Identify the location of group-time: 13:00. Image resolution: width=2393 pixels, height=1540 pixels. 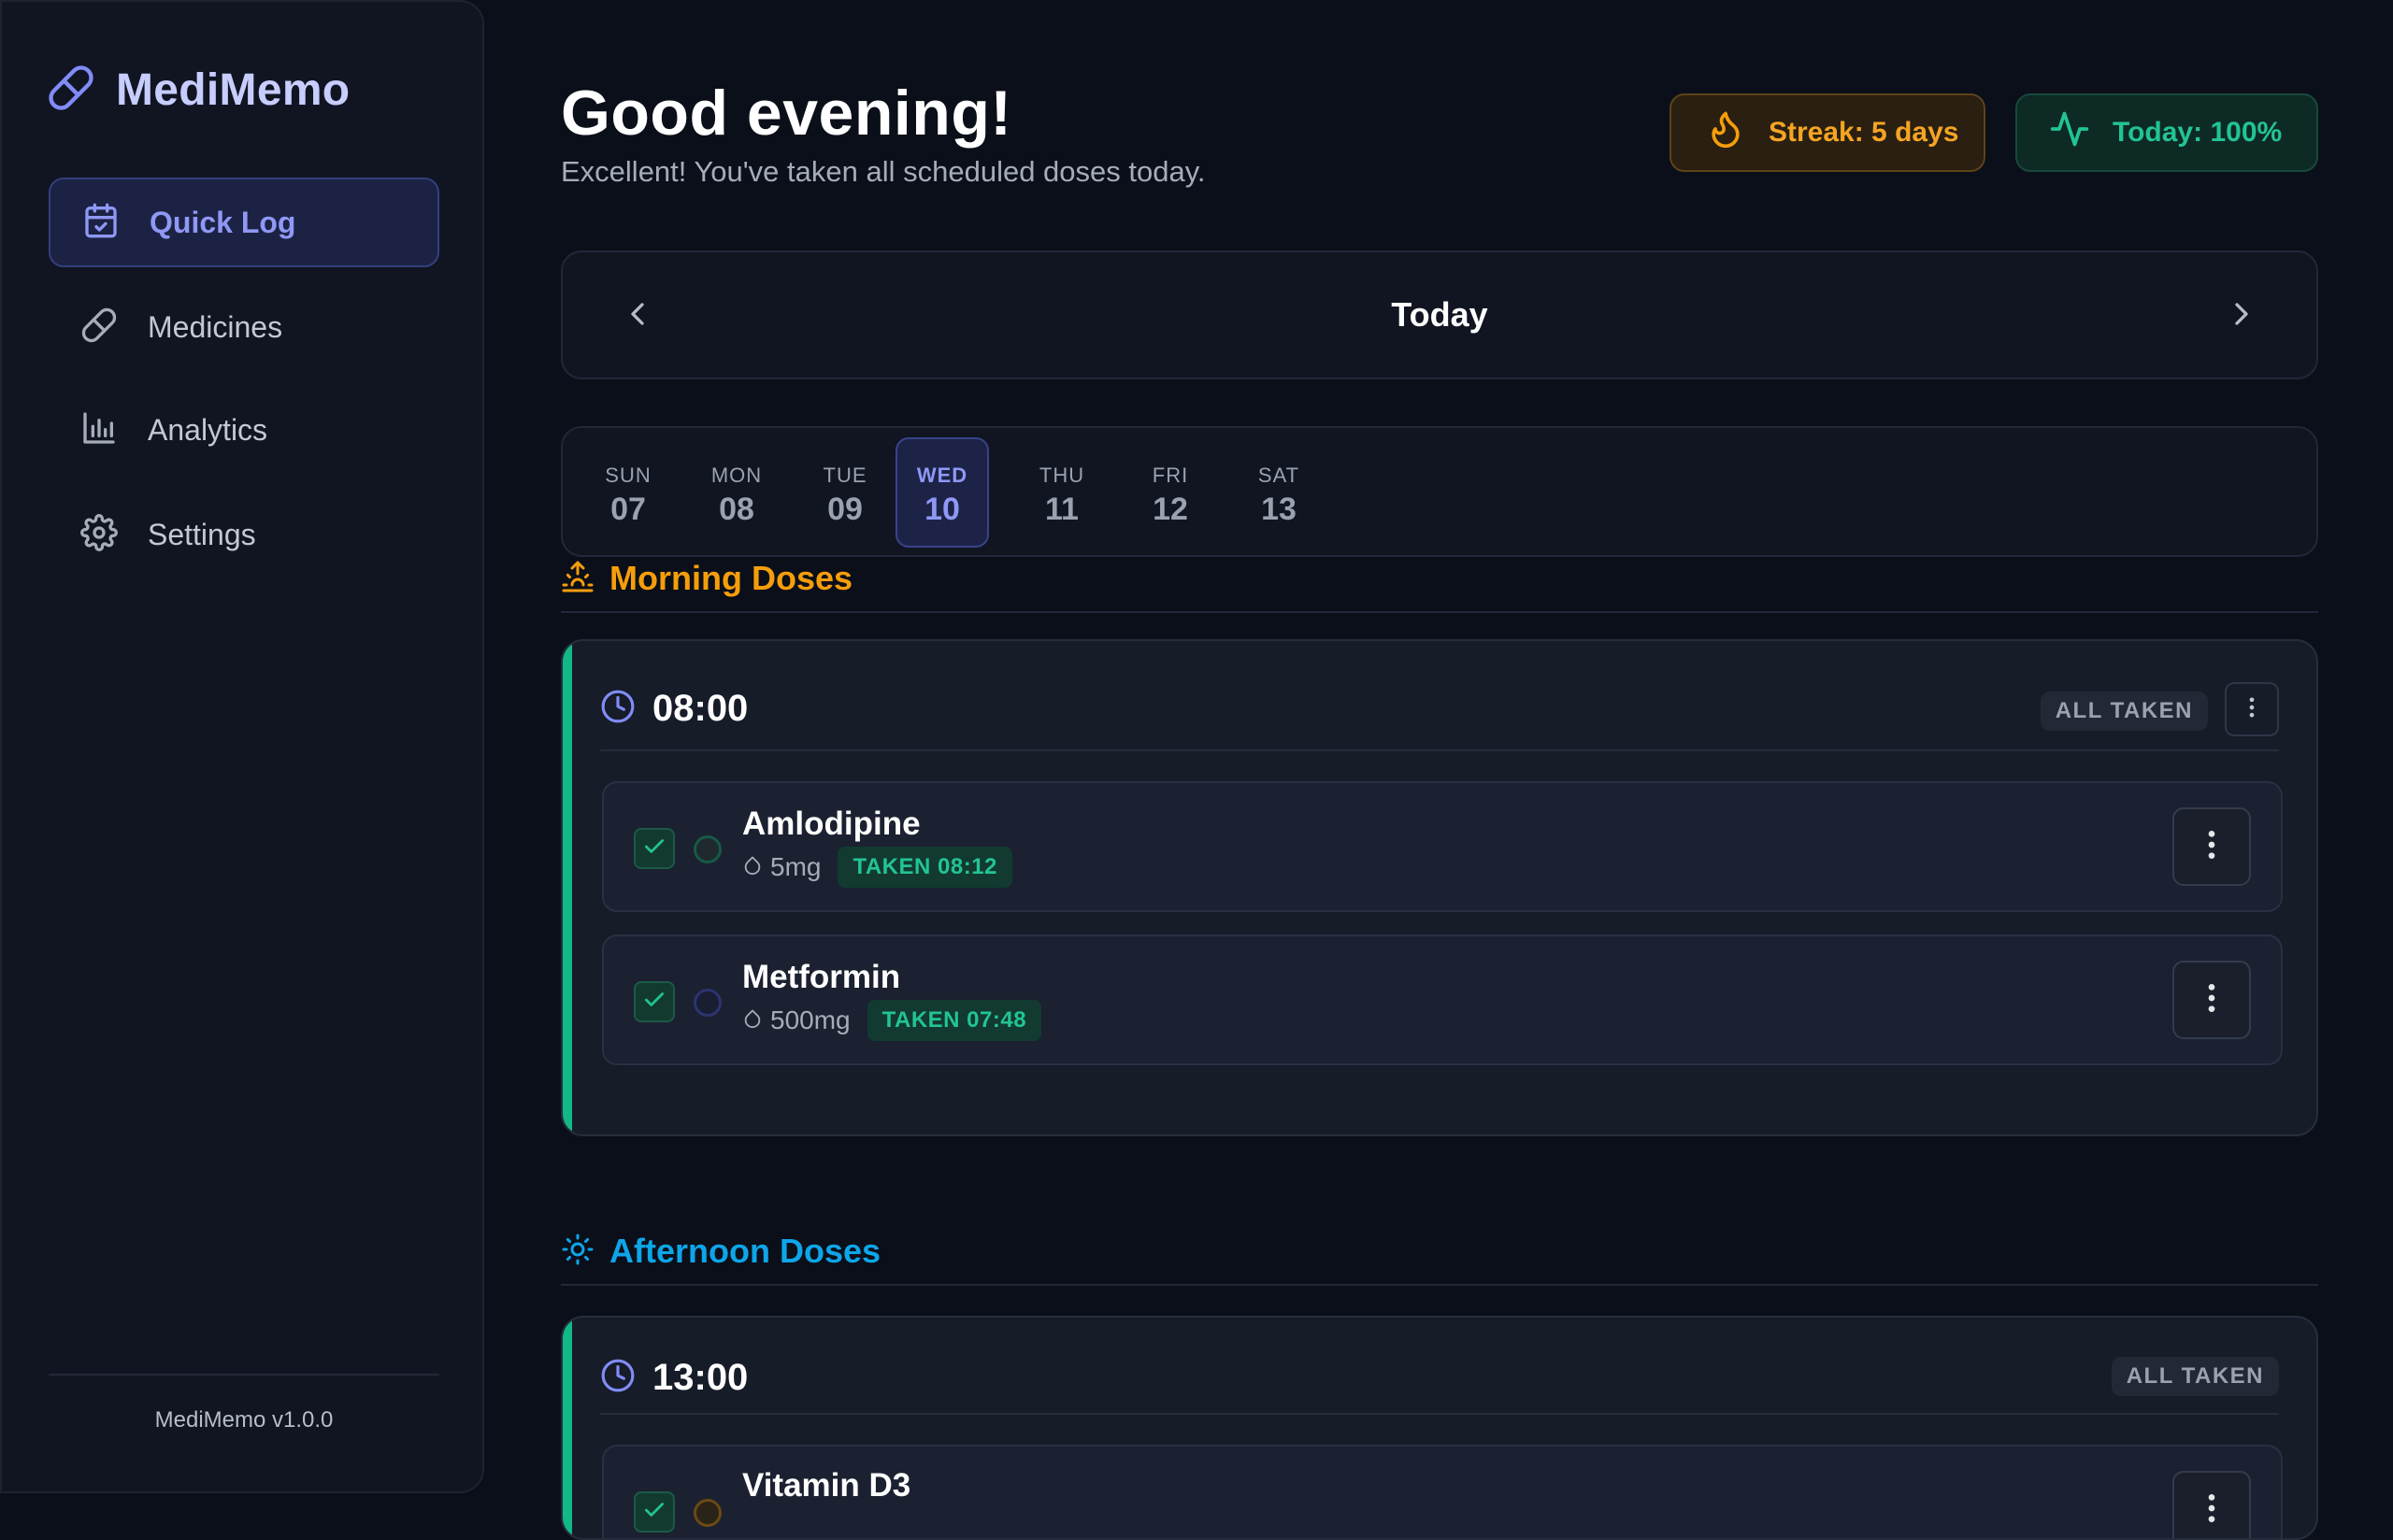
(700, 1377).